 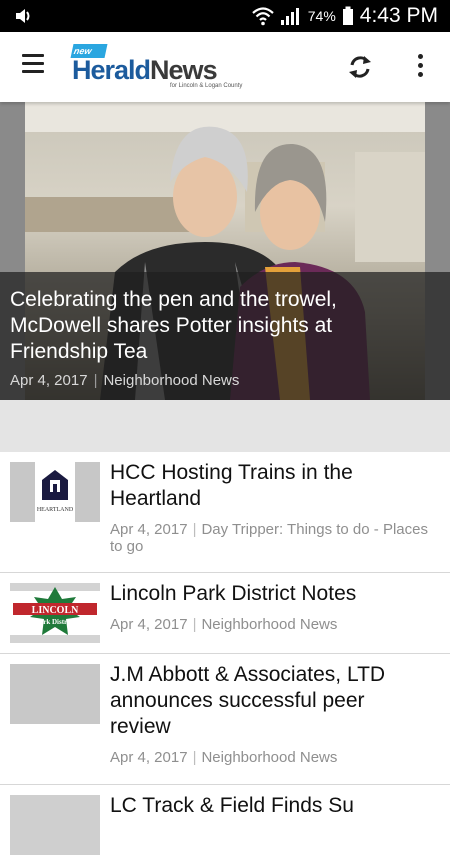 I want to click on logo-wordmark: HeraldNews, so click(x=145, y=70).